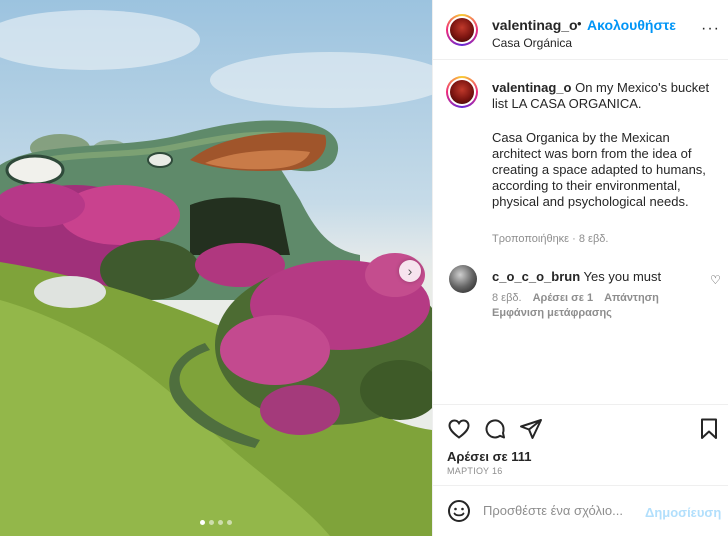 The height and width of the screenshot is (536, 728). I want to click on comment-input, so click(558, 510).